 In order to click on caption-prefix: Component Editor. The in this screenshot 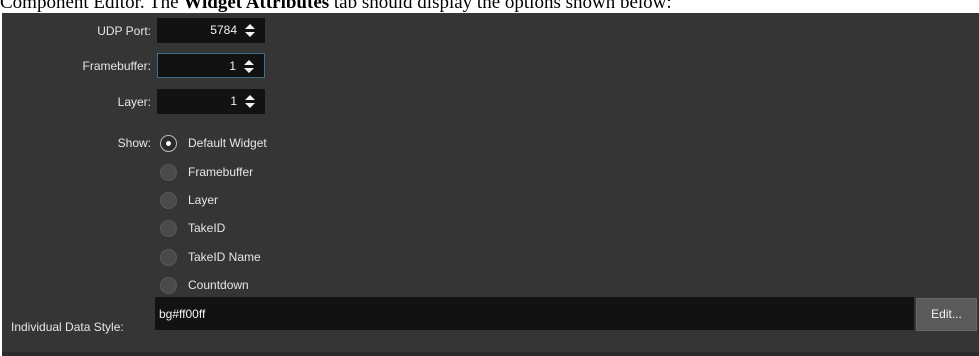, I will do `click(92, 6)`.